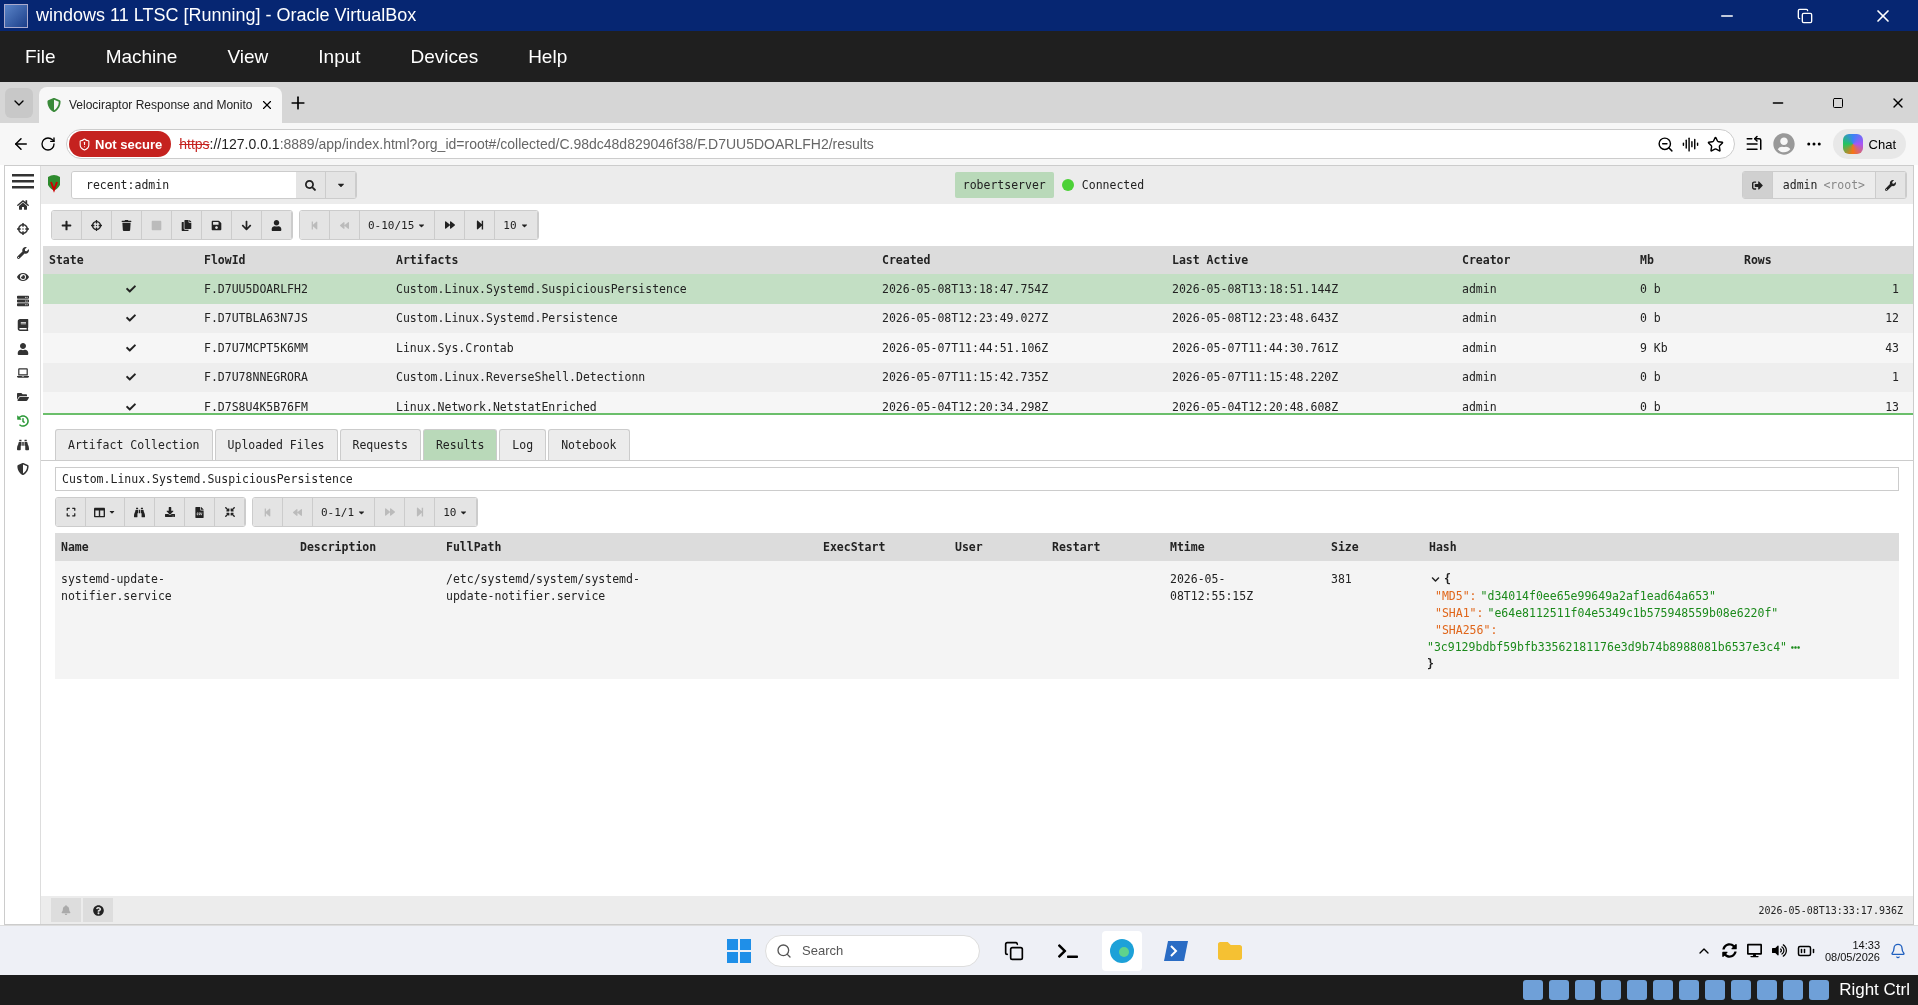 This screenshot has width=1918, height=1005. Describe the element at coordinates (174, 547) in the screenshot. I see `column-header: Name` at that location.